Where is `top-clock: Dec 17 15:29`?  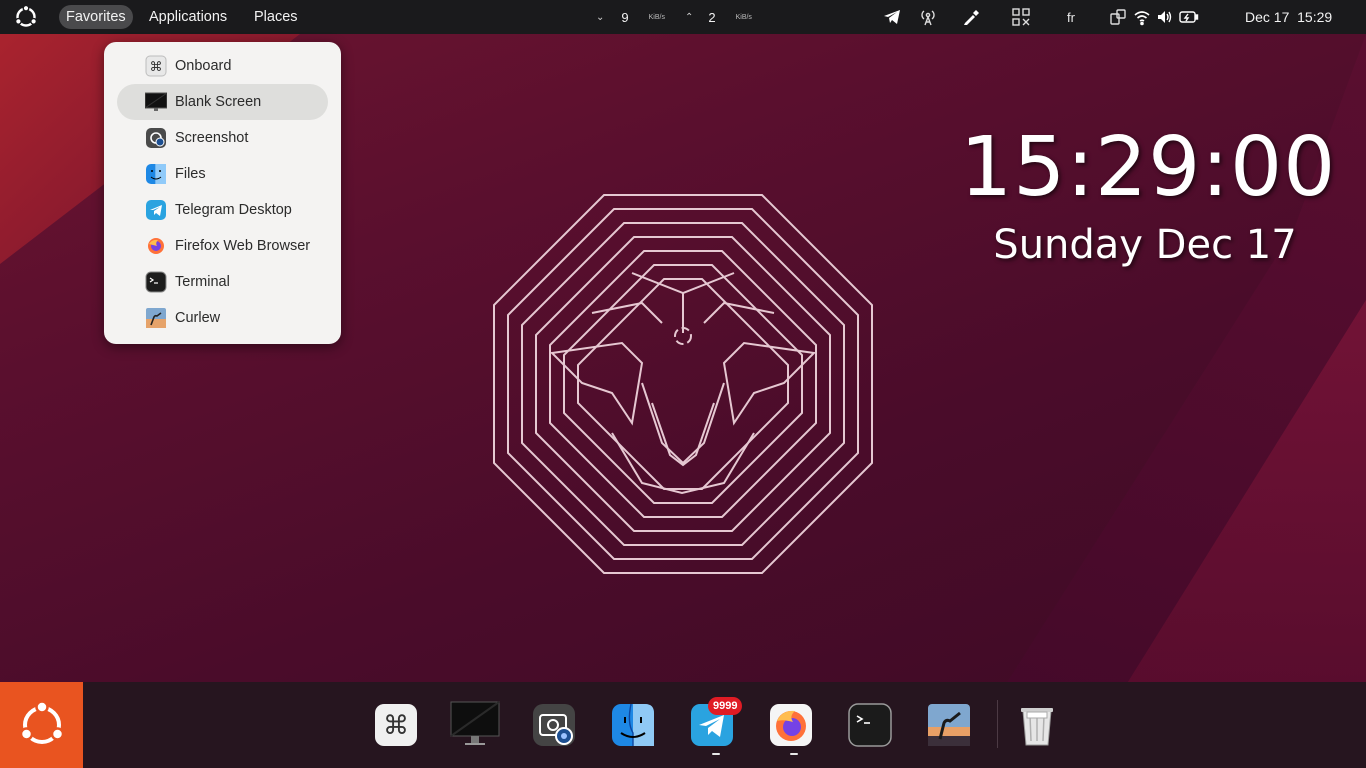 top-clock: Dec 17 15:29 is located at coordinates (1288, 17).